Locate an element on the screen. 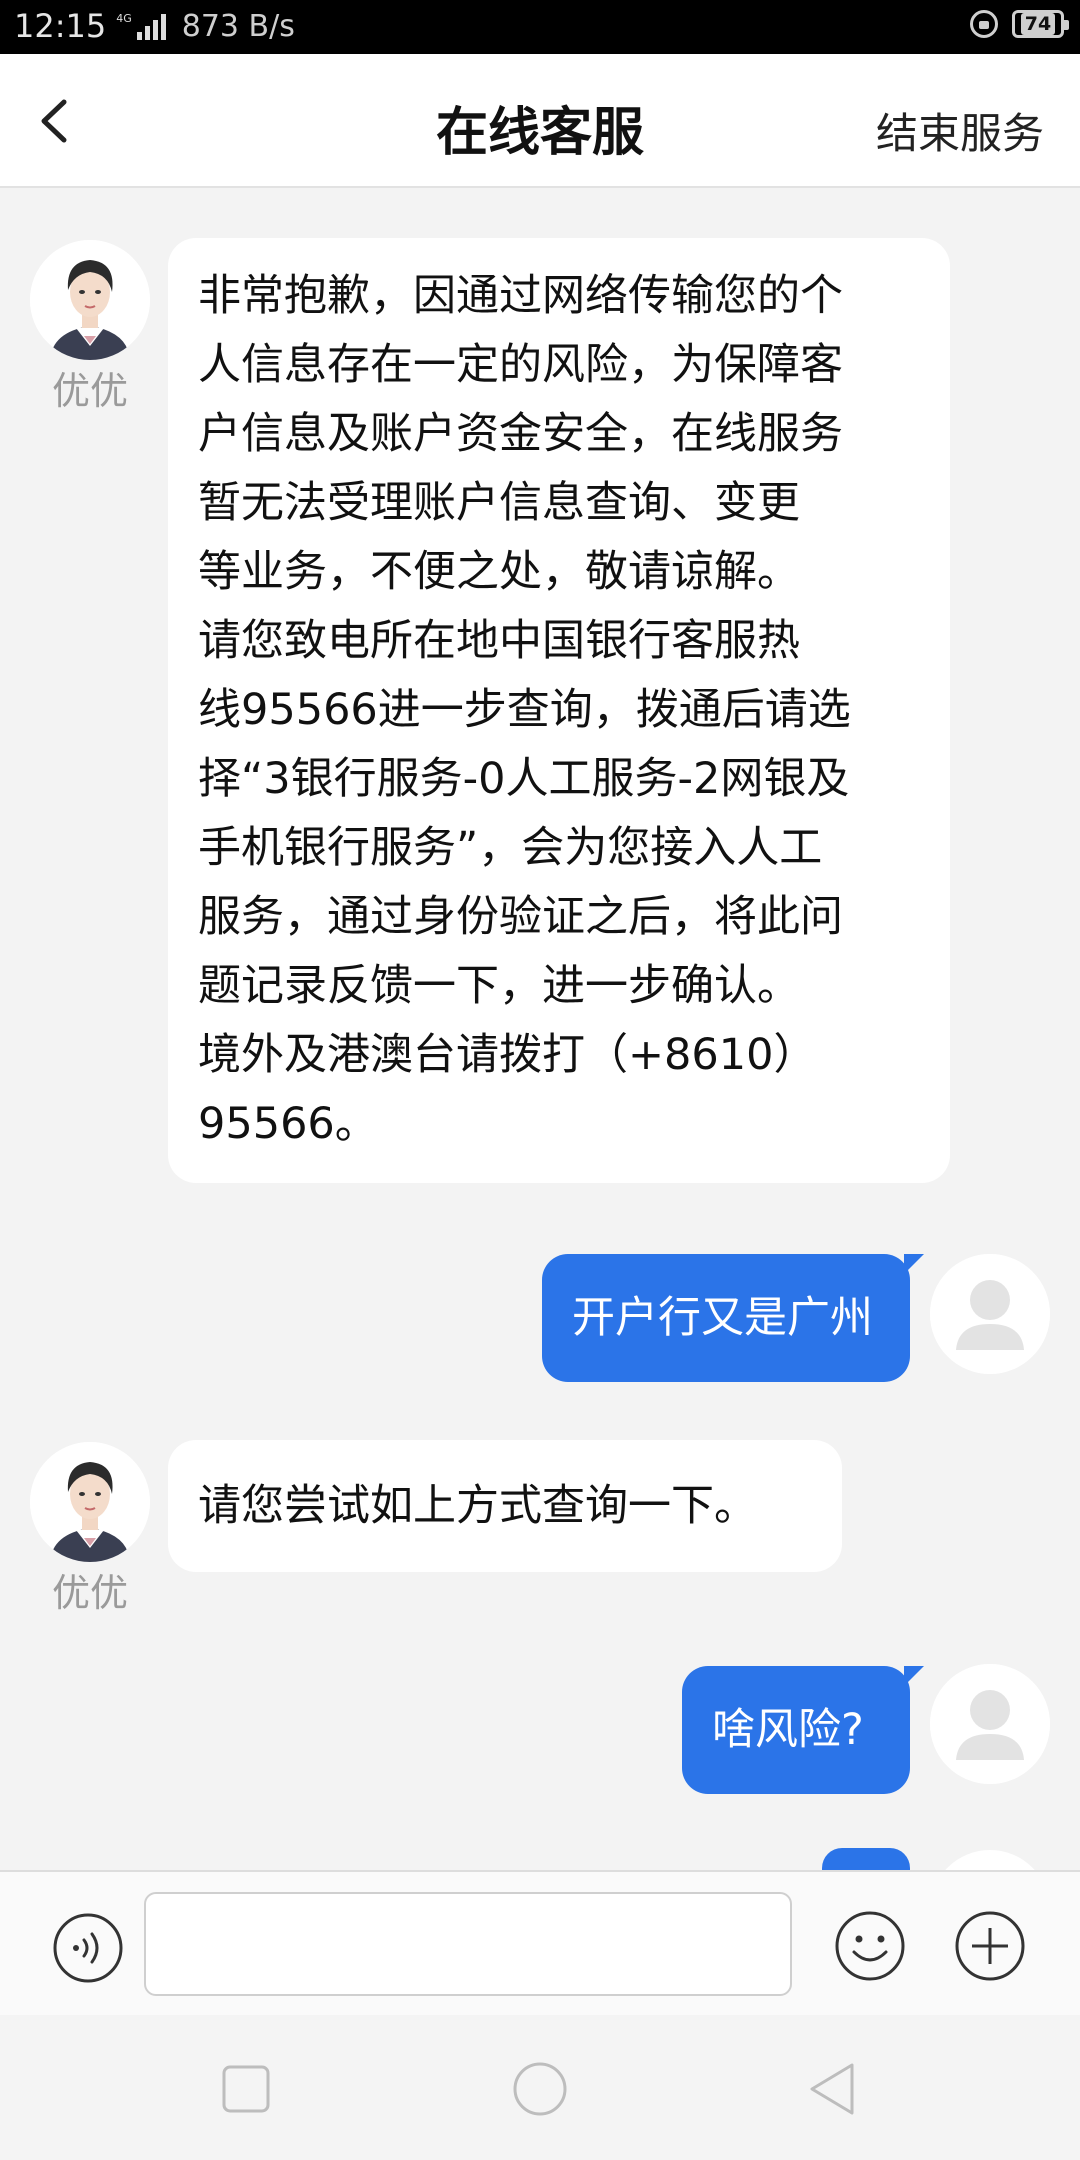 This screenshot has width=1080, height=2160. message-line: 服务，通过身份验证之后，将此问 is located at coordinates (520, 917).